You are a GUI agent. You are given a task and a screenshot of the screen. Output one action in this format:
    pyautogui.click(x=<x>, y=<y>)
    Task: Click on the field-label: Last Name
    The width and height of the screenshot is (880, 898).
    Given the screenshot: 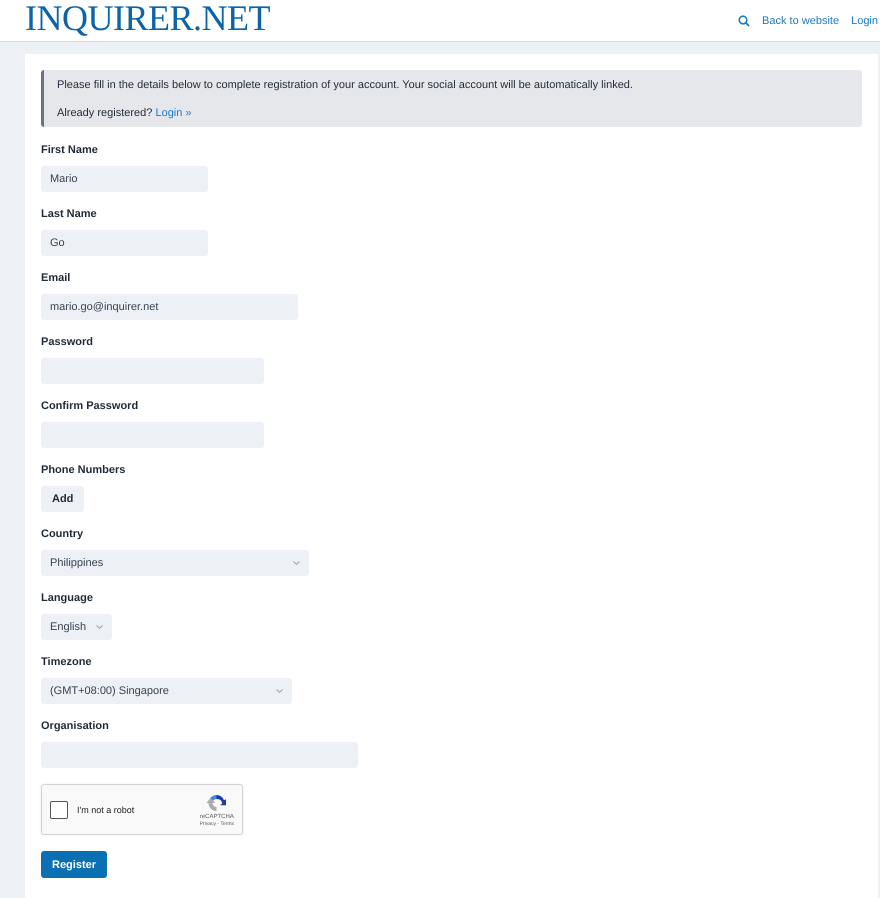 What is the action you would take?
    pyautogui.click(x=69, y=215)
    